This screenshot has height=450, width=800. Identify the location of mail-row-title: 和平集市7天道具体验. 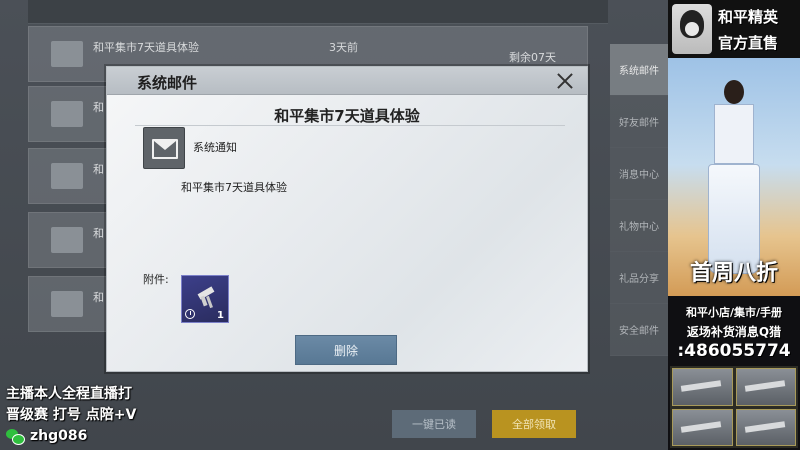
(146, 47).